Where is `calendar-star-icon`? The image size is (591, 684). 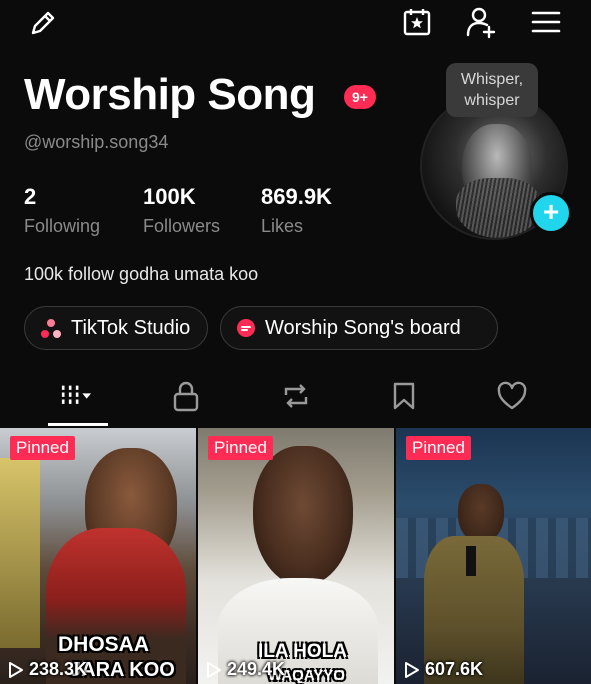 calendar-star-icon is located at coordinates (417, 22).